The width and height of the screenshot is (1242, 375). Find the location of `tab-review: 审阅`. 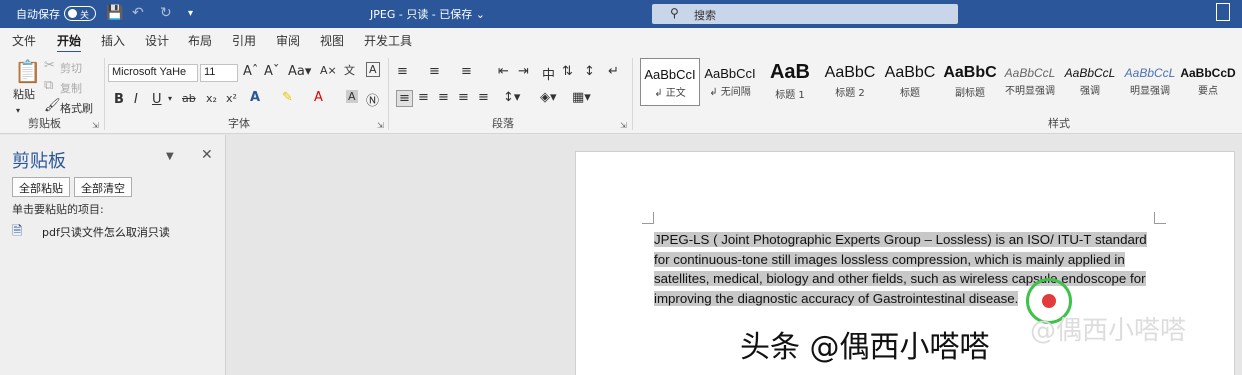

tab-review: 审阅 is located at coordinates (288, 40).